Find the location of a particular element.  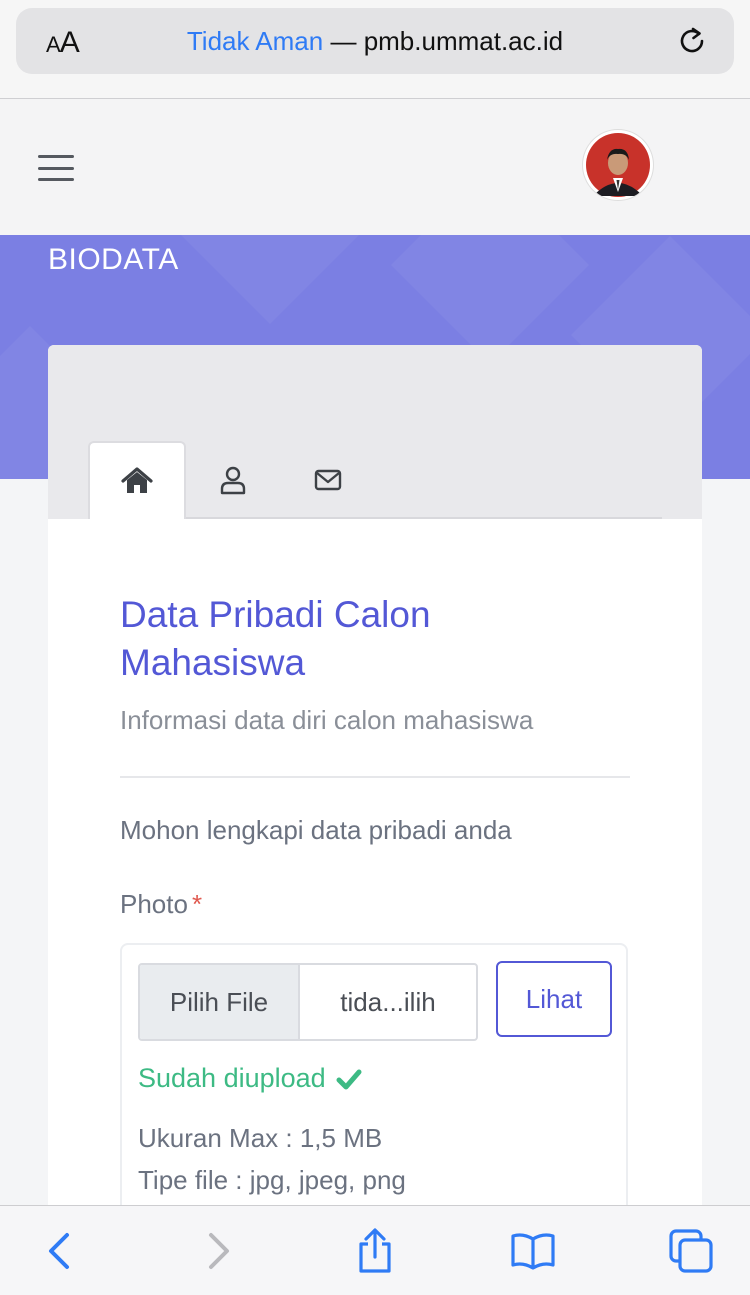

top-navbar is located at coordinates (375, 167).